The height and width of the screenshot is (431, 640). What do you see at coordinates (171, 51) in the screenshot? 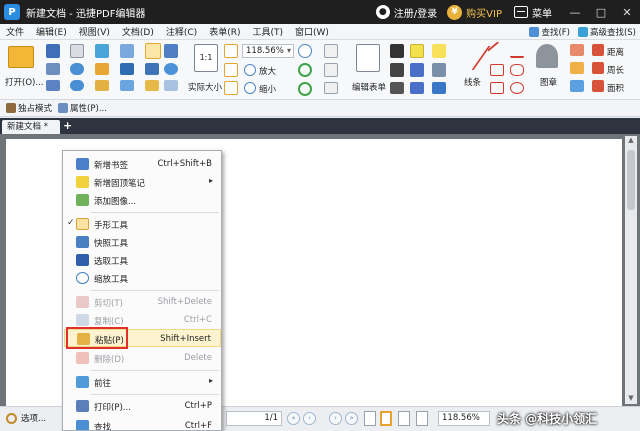
I see `snapshot-icon` at bounding box center [171, 51].